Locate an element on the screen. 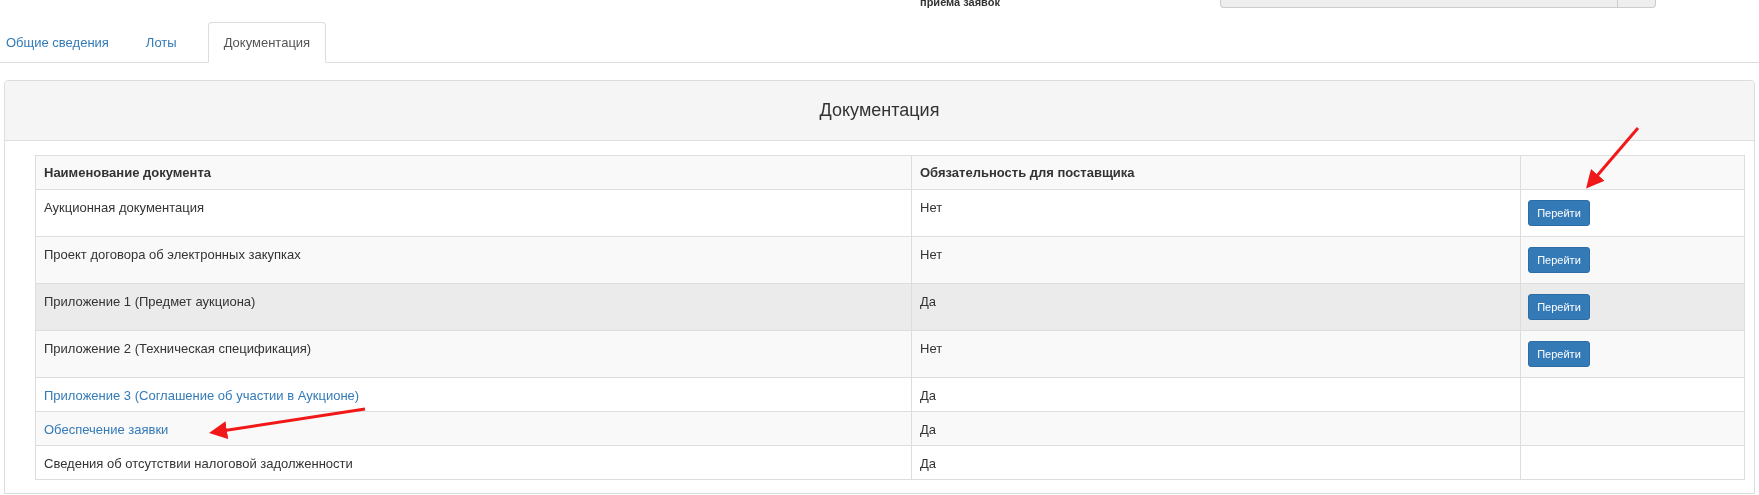 This screenshot has height=495, width=1759. column-header: Наименование документа is located at coordinates (128, 172).